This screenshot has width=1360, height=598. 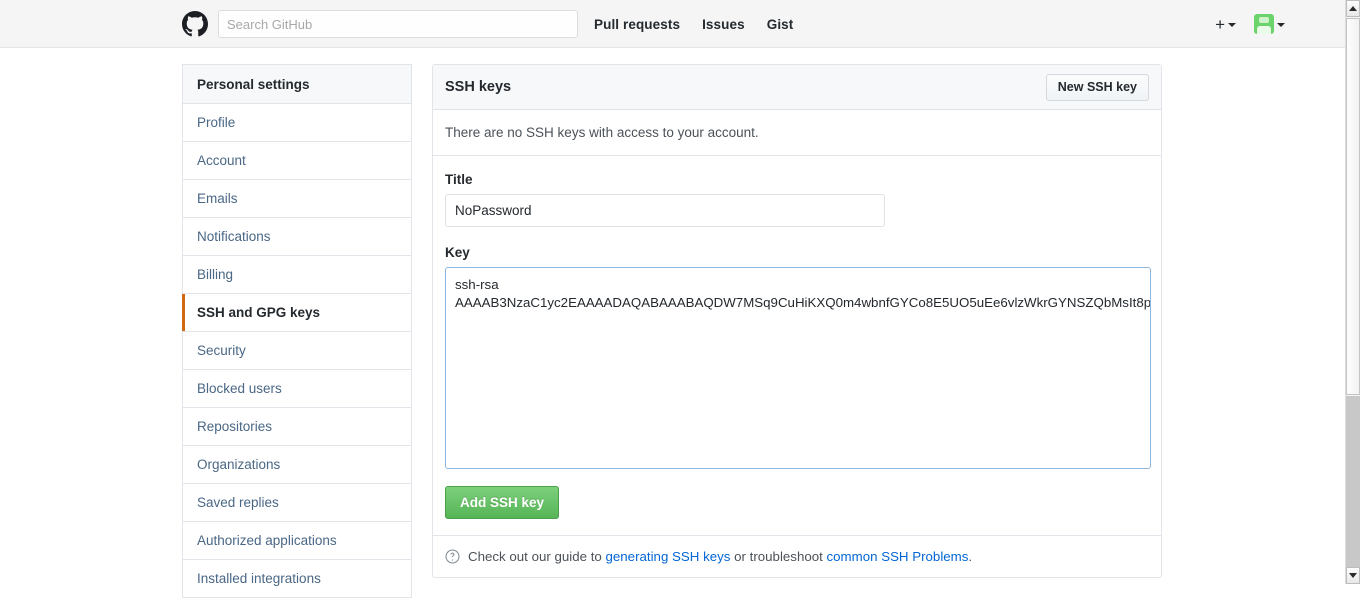 I want to click on page-title: SSH keys, so click(x=478, y=87).